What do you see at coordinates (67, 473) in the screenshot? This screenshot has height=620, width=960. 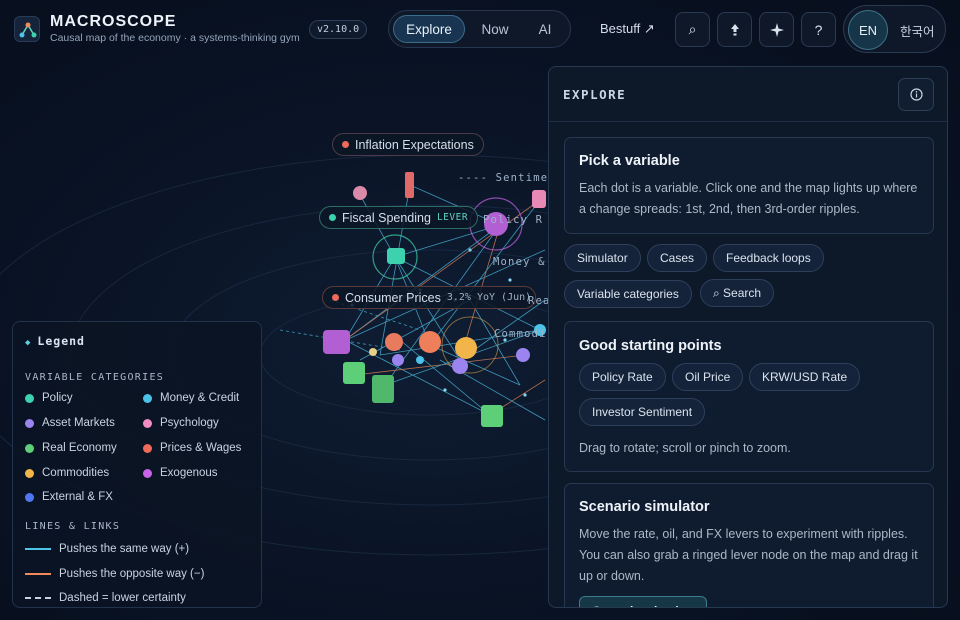 I see `legend-category: Commodities` at bounding box center [67, 473].